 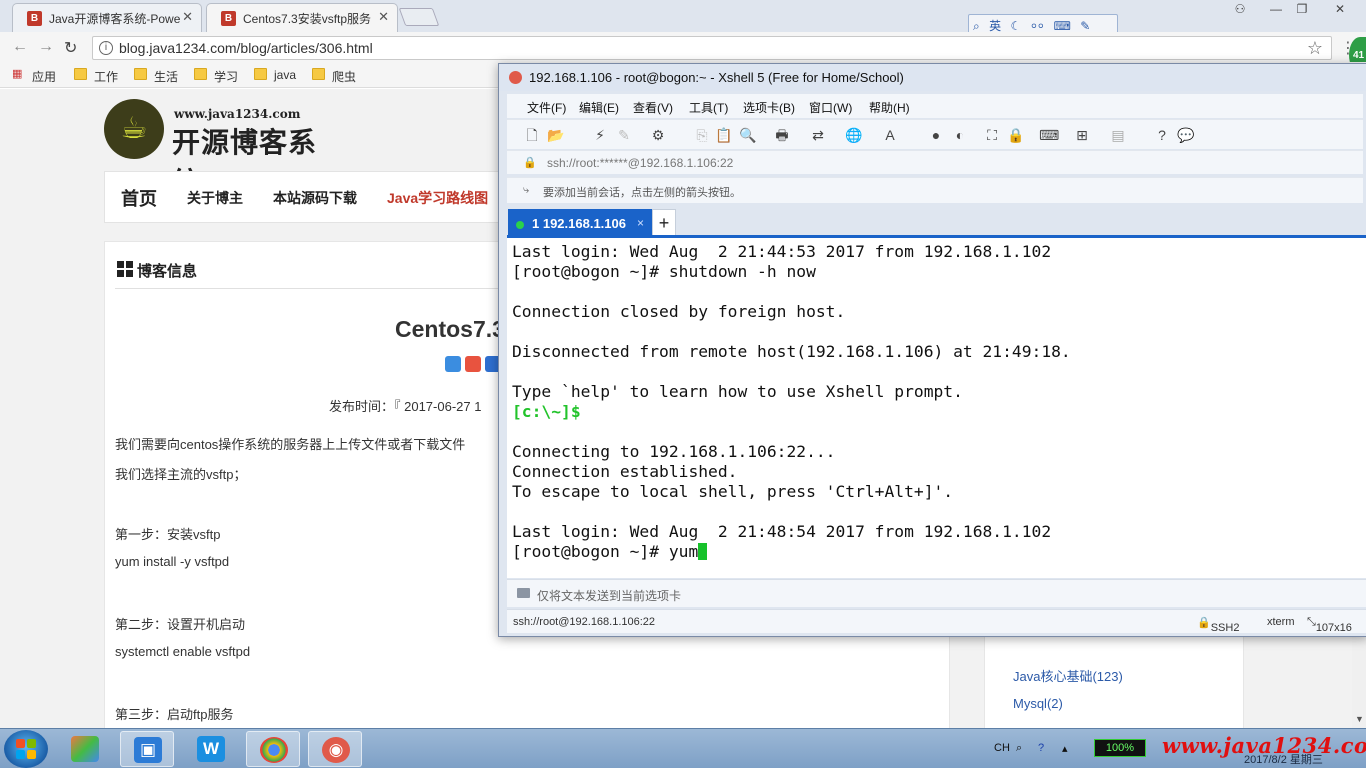 What do you see at coordinates (1015, 26) in the screenshot?
I see `ime-moon-icon: ☾` at bounding box center [1015, 26].